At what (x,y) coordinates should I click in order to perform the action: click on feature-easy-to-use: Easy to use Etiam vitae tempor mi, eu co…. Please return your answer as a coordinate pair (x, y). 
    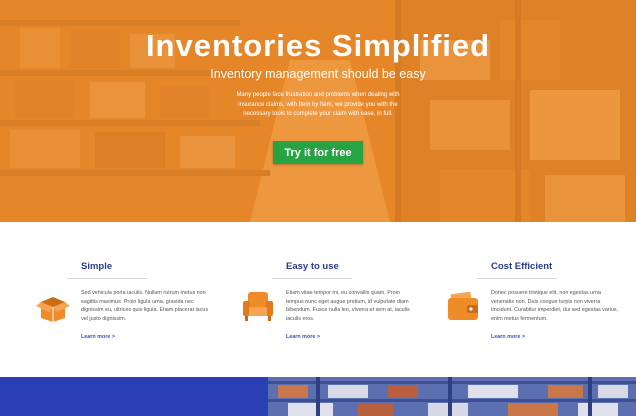
    Looking at the image, I should click on (354, 299).